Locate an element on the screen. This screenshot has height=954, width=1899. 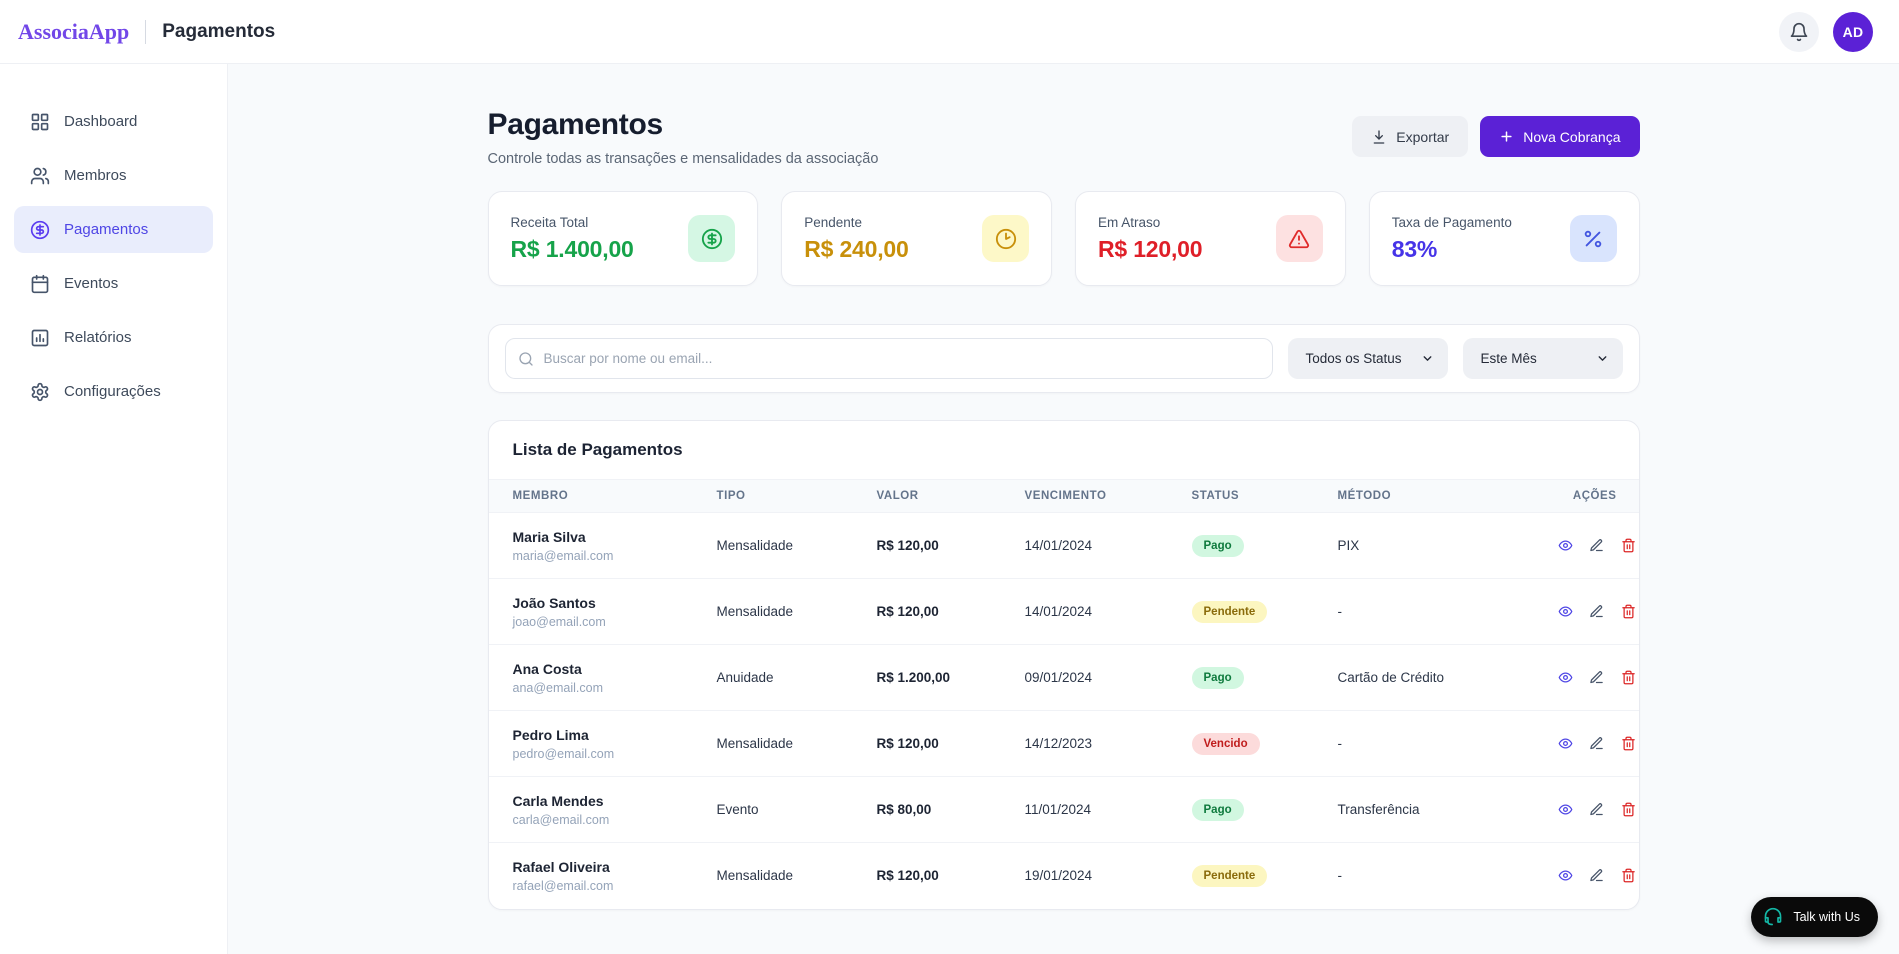
member-email: maria@email.com is located at coordinates (563, 555).